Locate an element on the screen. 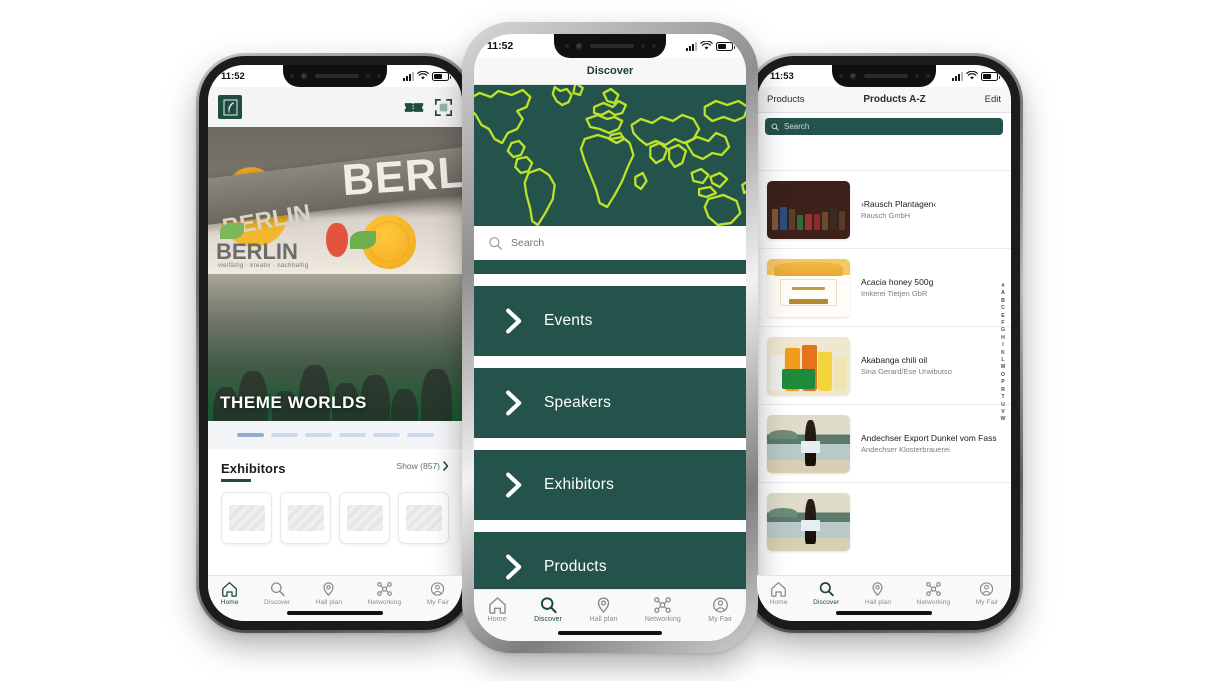 The height and width of the screenshot is (681, 1210). beet-illustration-icon is located at coordinates (337, 240).